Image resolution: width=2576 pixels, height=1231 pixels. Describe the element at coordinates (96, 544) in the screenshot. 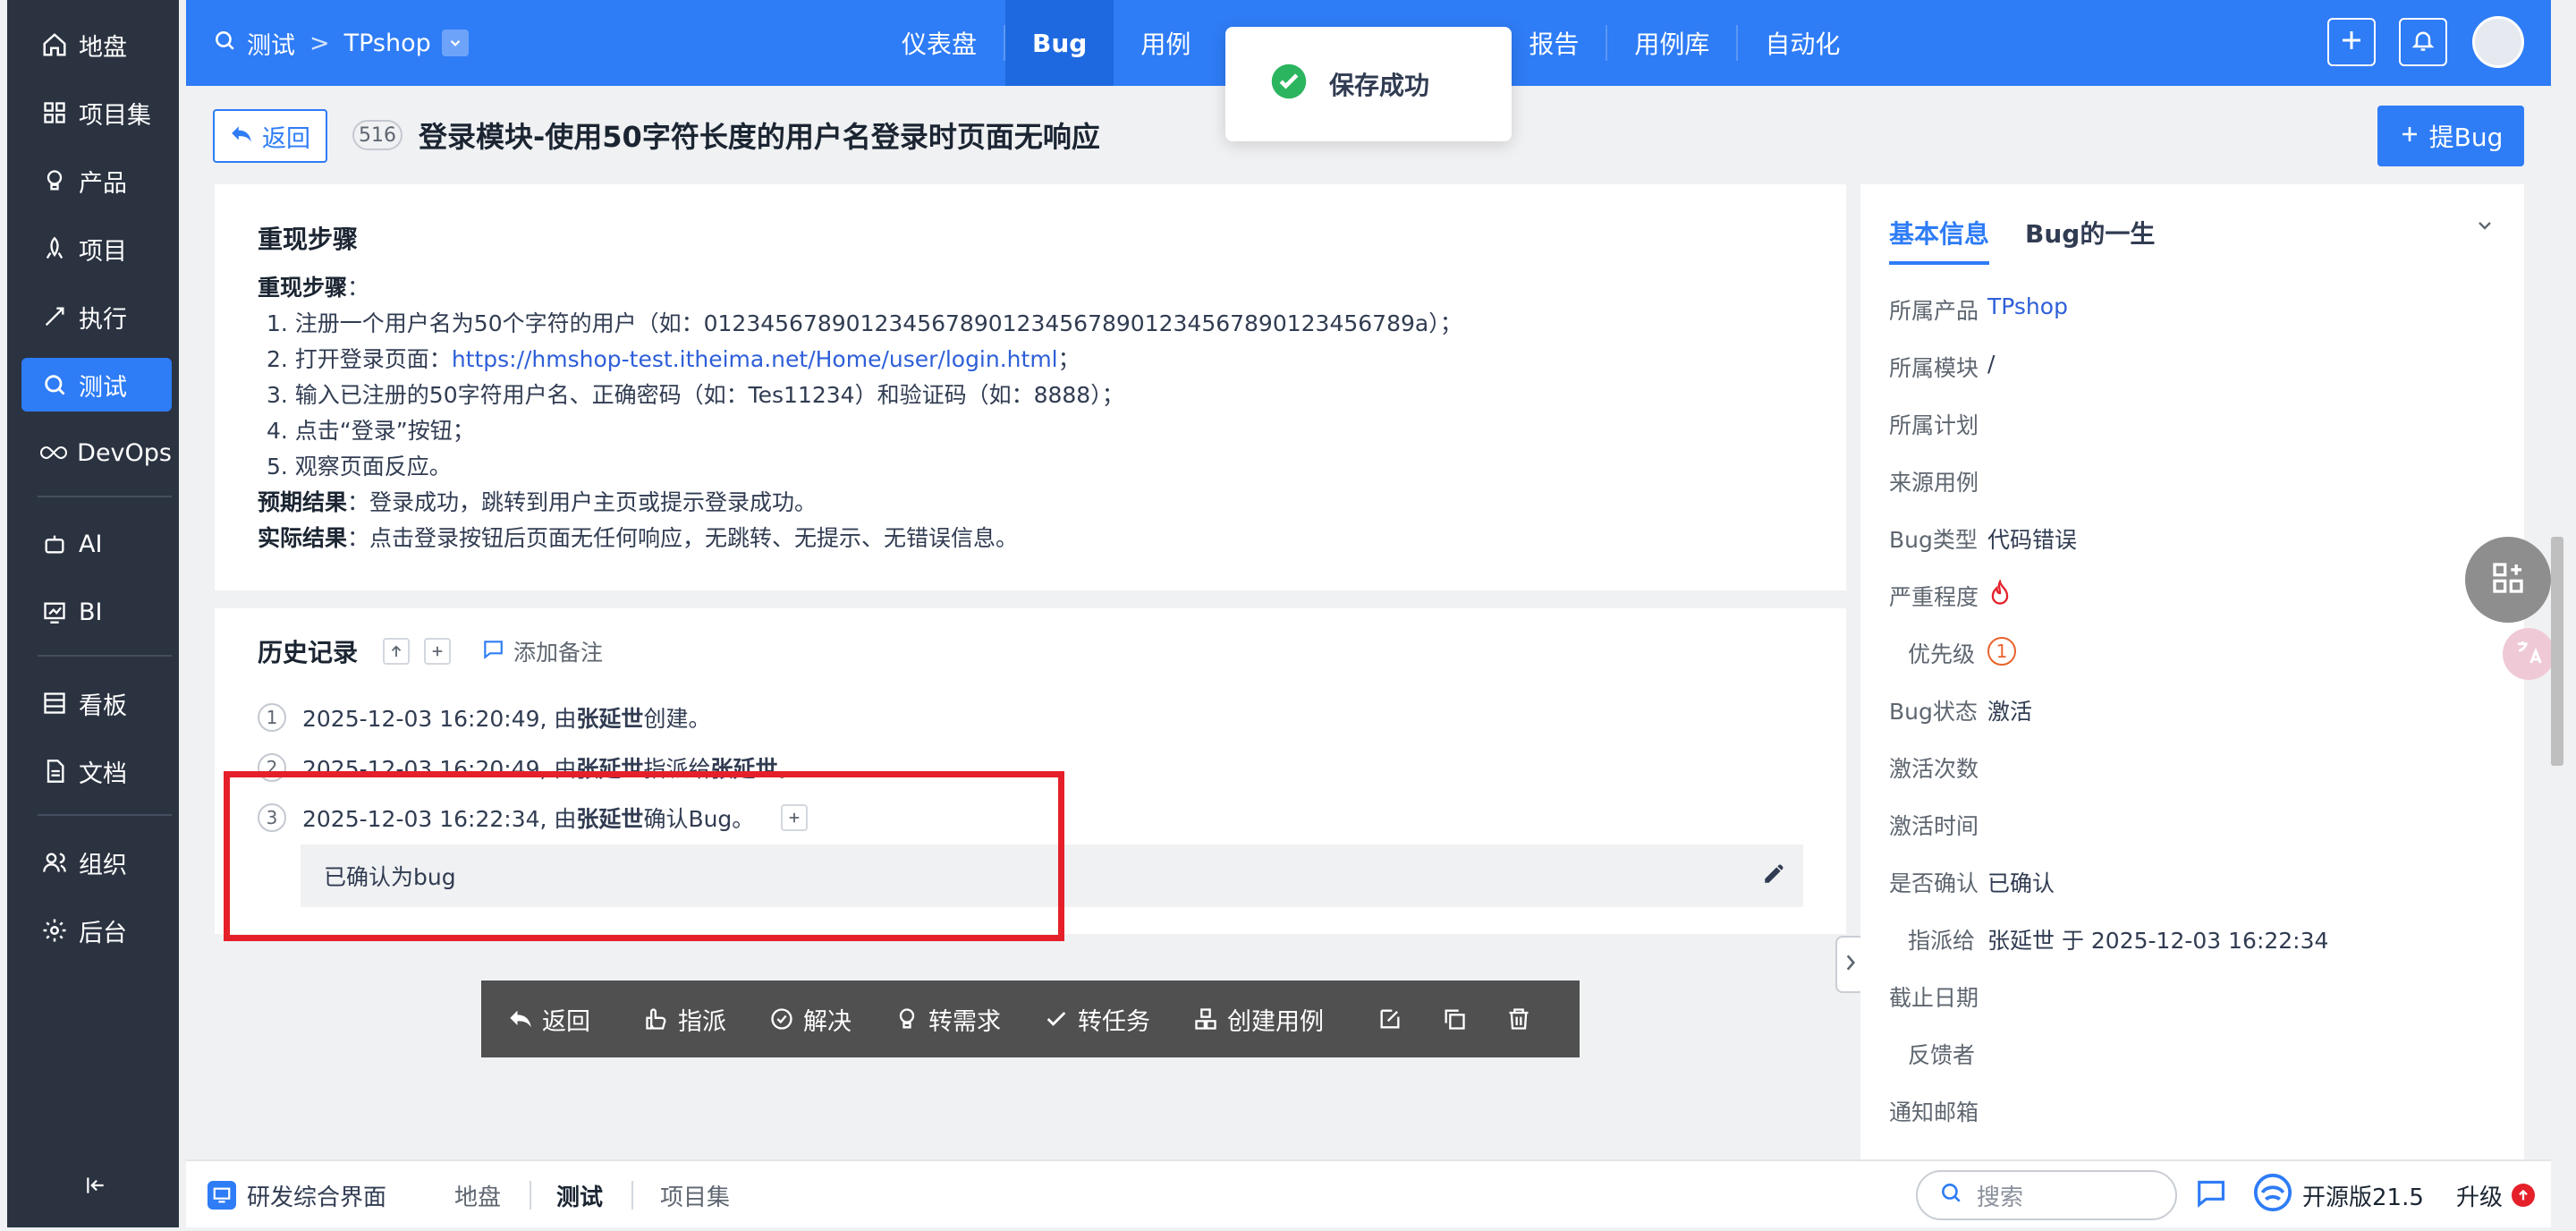

I see `sidebar-item-ai: AI` at that location.